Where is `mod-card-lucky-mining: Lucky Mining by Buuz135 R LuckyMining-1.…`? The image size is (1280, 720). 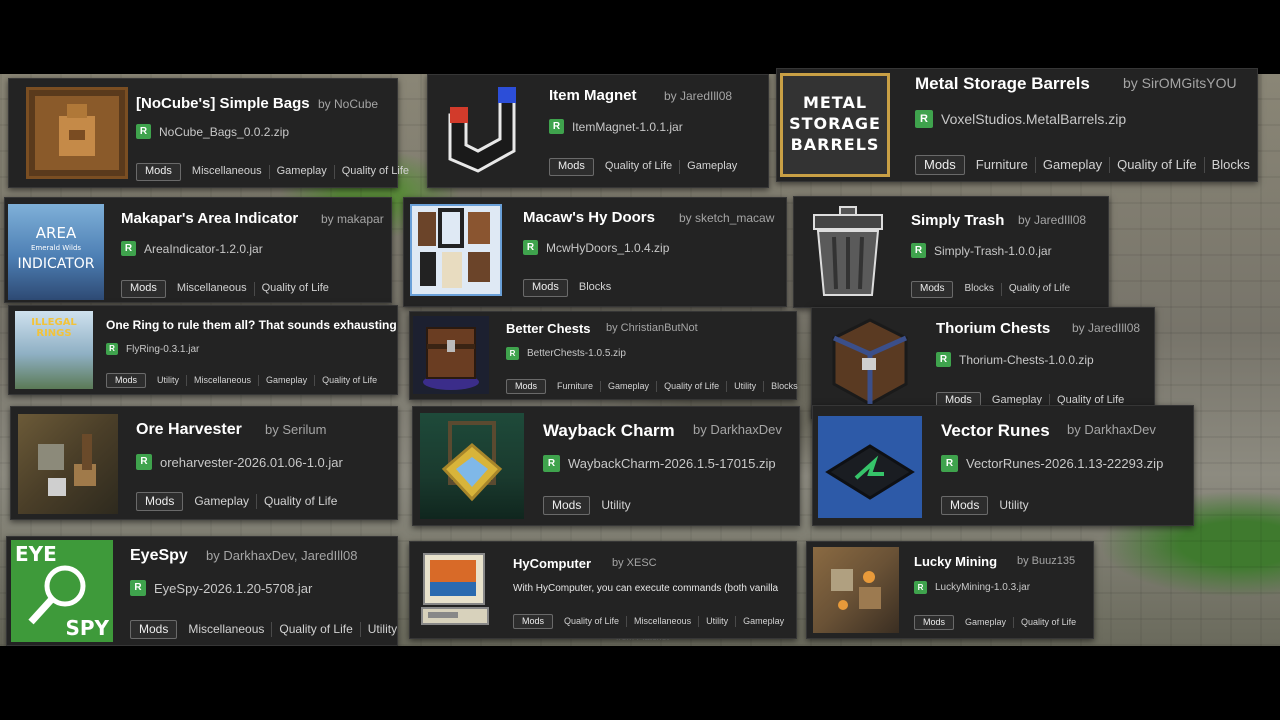
mod-card-lucky-mining: Lucky Mining by Buuz135 R LuckyMining-1.… is located at coordinates (950, 590).